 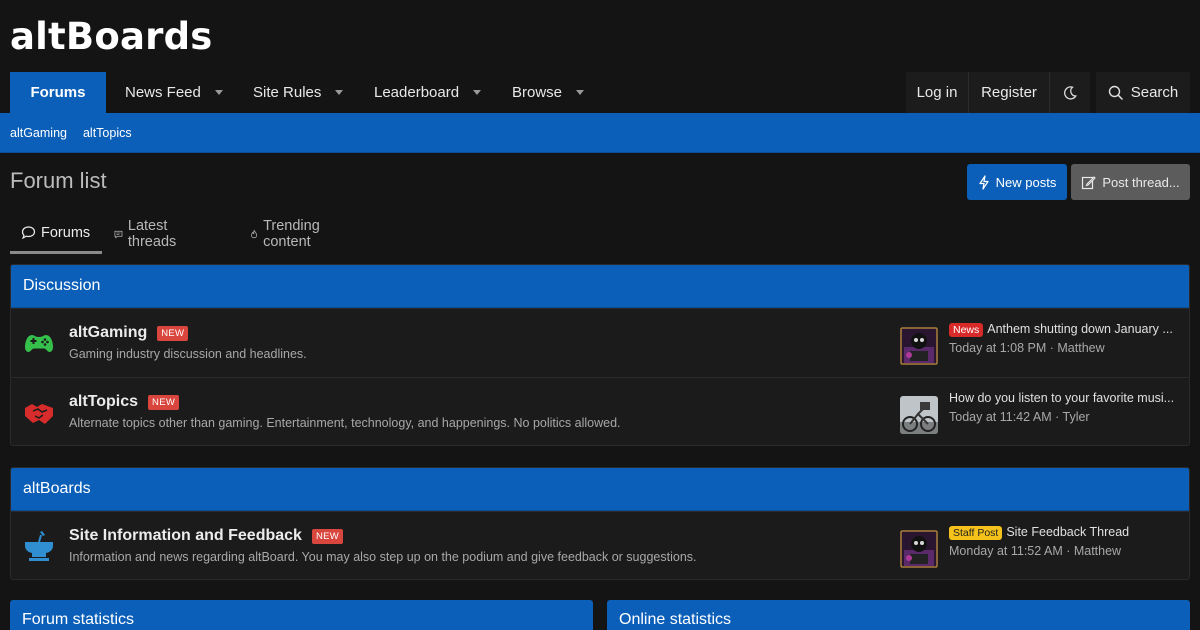 I want to click on register-link: Register, so click(x=1009, y=92).